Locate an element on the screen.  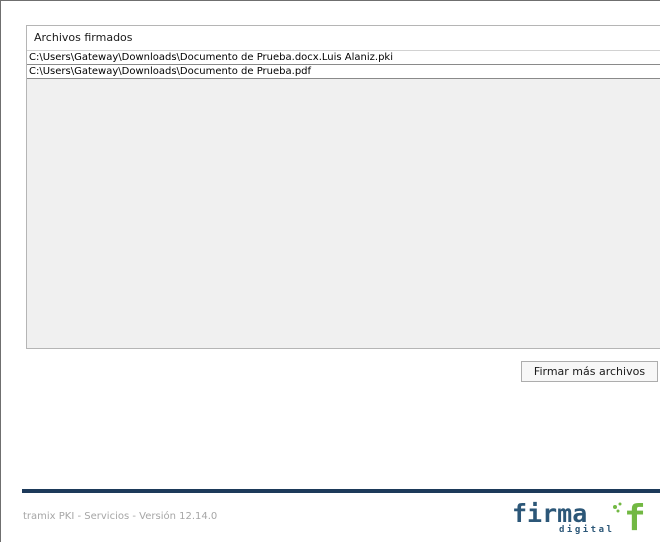
firma-digital-logo: firma digital f is located at coordinates (586, 518).